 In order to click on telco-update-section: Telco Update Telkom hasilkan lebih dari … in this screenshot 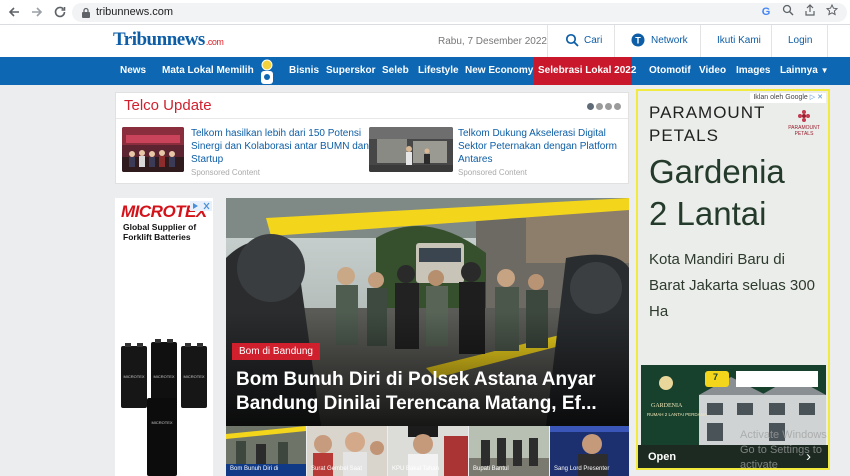, I will do `click(372, 138)`.